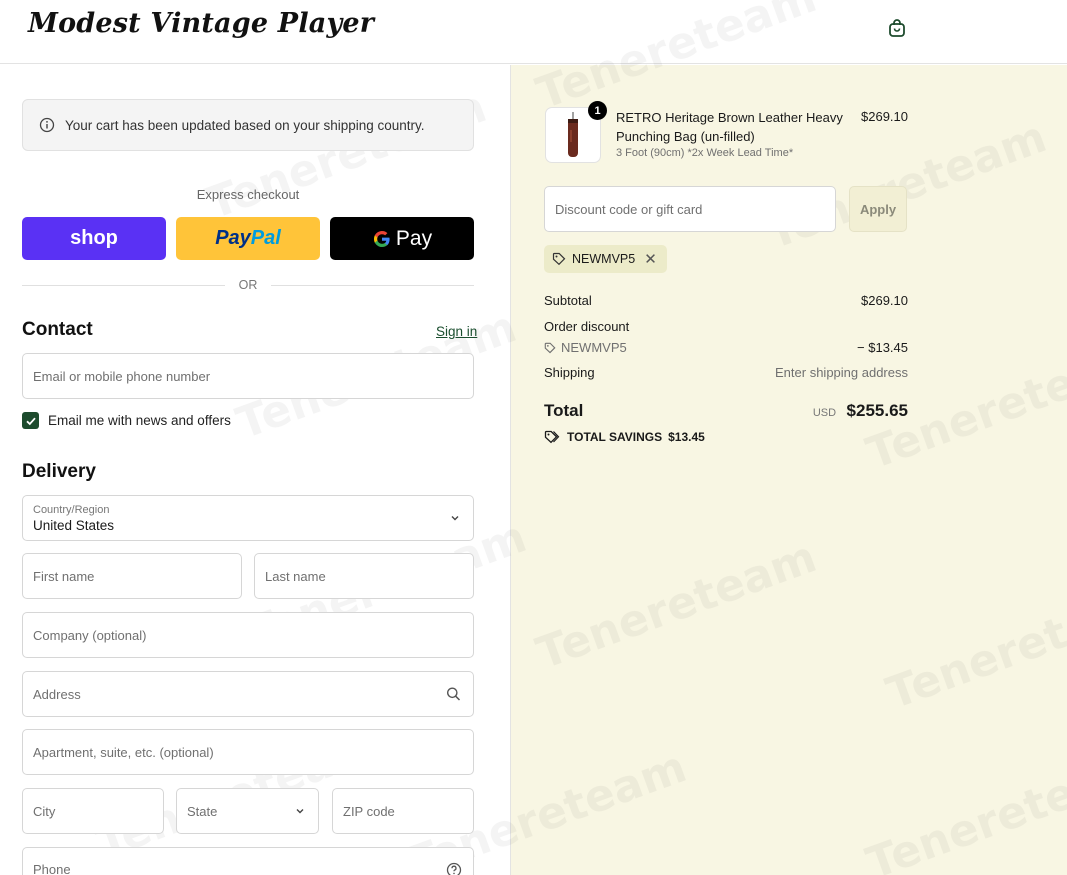 The width and height of the screenshot is (1067, 875). What do you see at coordinates (44, 811) in the screenshot?
I see `city-placeholder: City` at bounding box center [44, 811].